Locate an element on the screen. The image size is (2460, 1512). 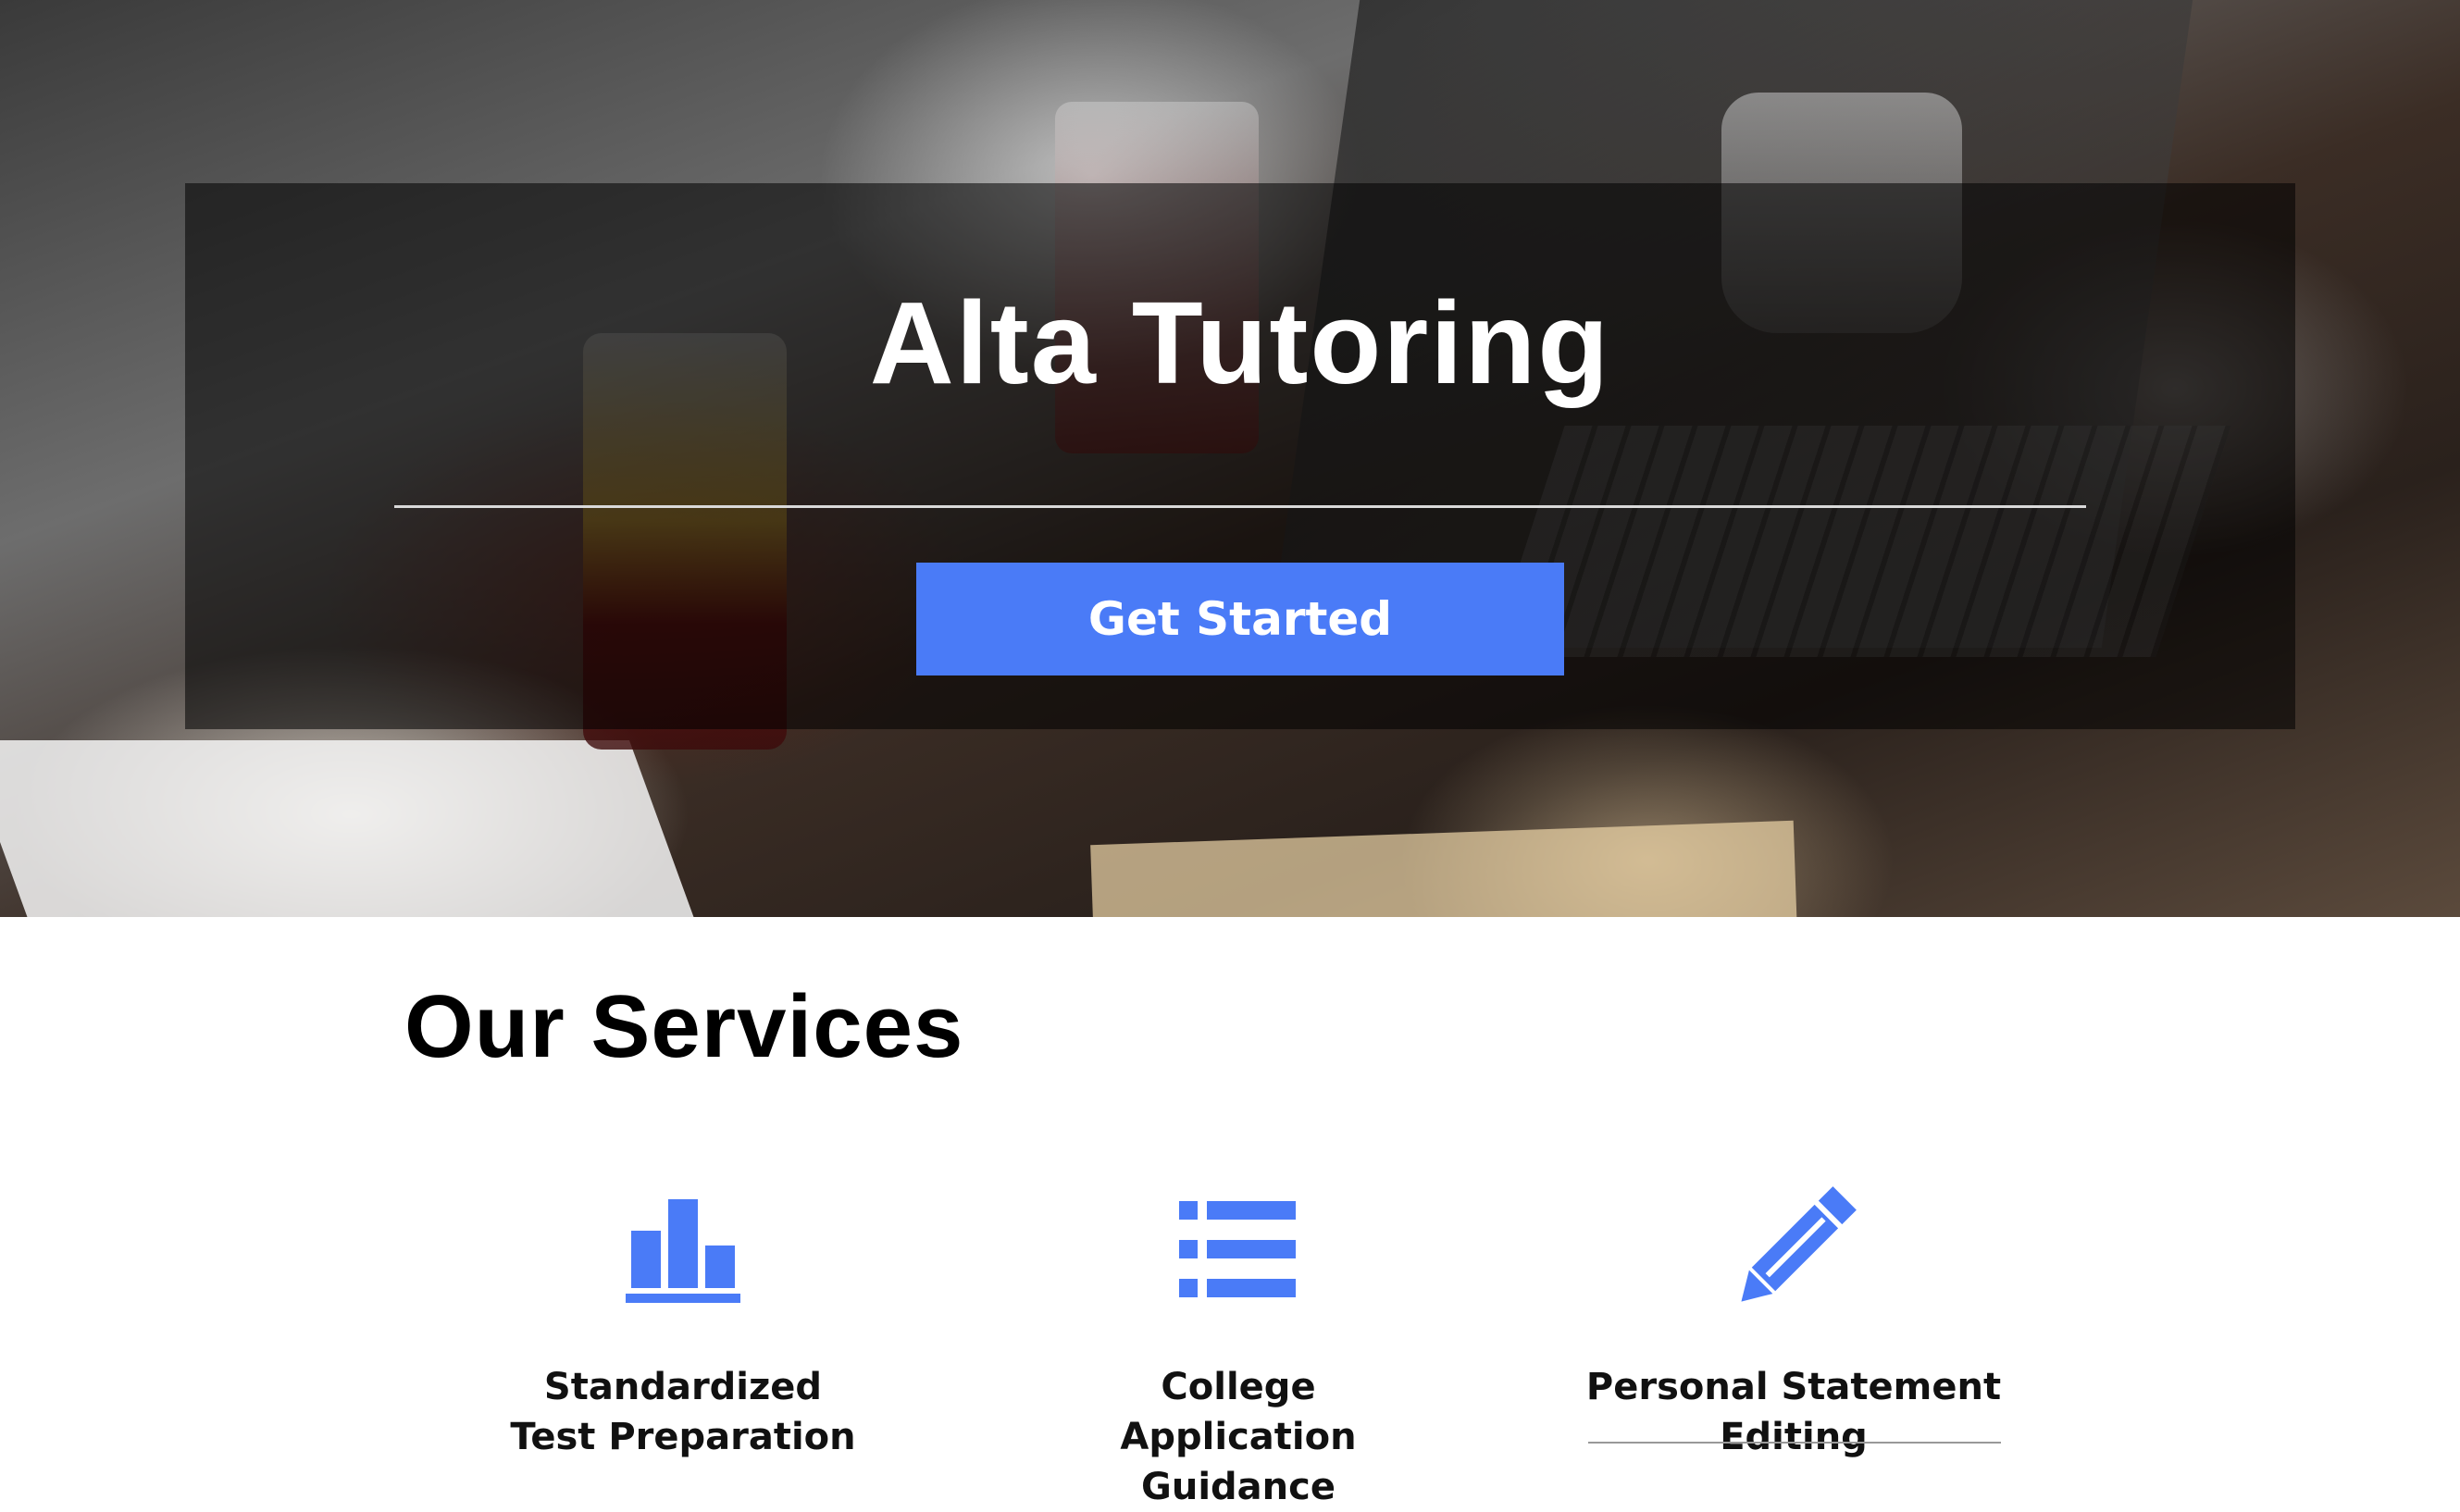
hero-divider is located at coordinates (1240, 506).